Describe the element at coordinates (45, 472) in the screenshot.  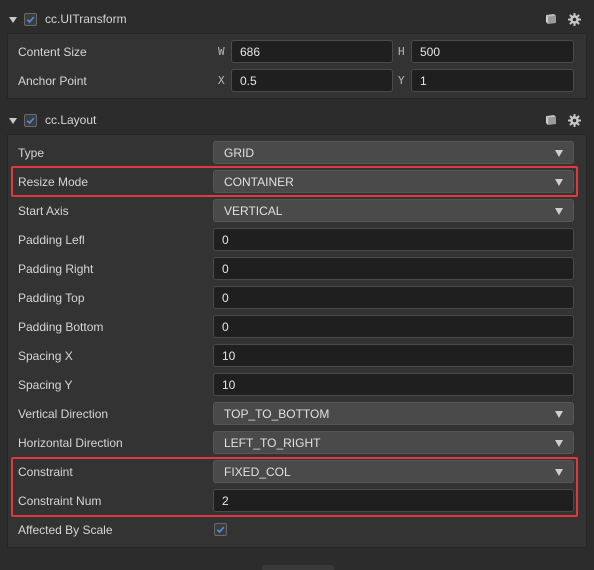
I see `constraint-label: Constraint` at that location.